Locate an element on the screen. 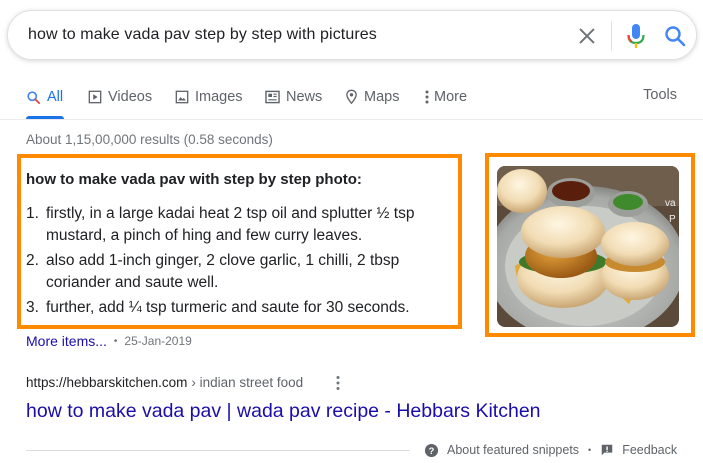  result-domain: https://hebbarskitchen.com is located at coordinates (107, 382).